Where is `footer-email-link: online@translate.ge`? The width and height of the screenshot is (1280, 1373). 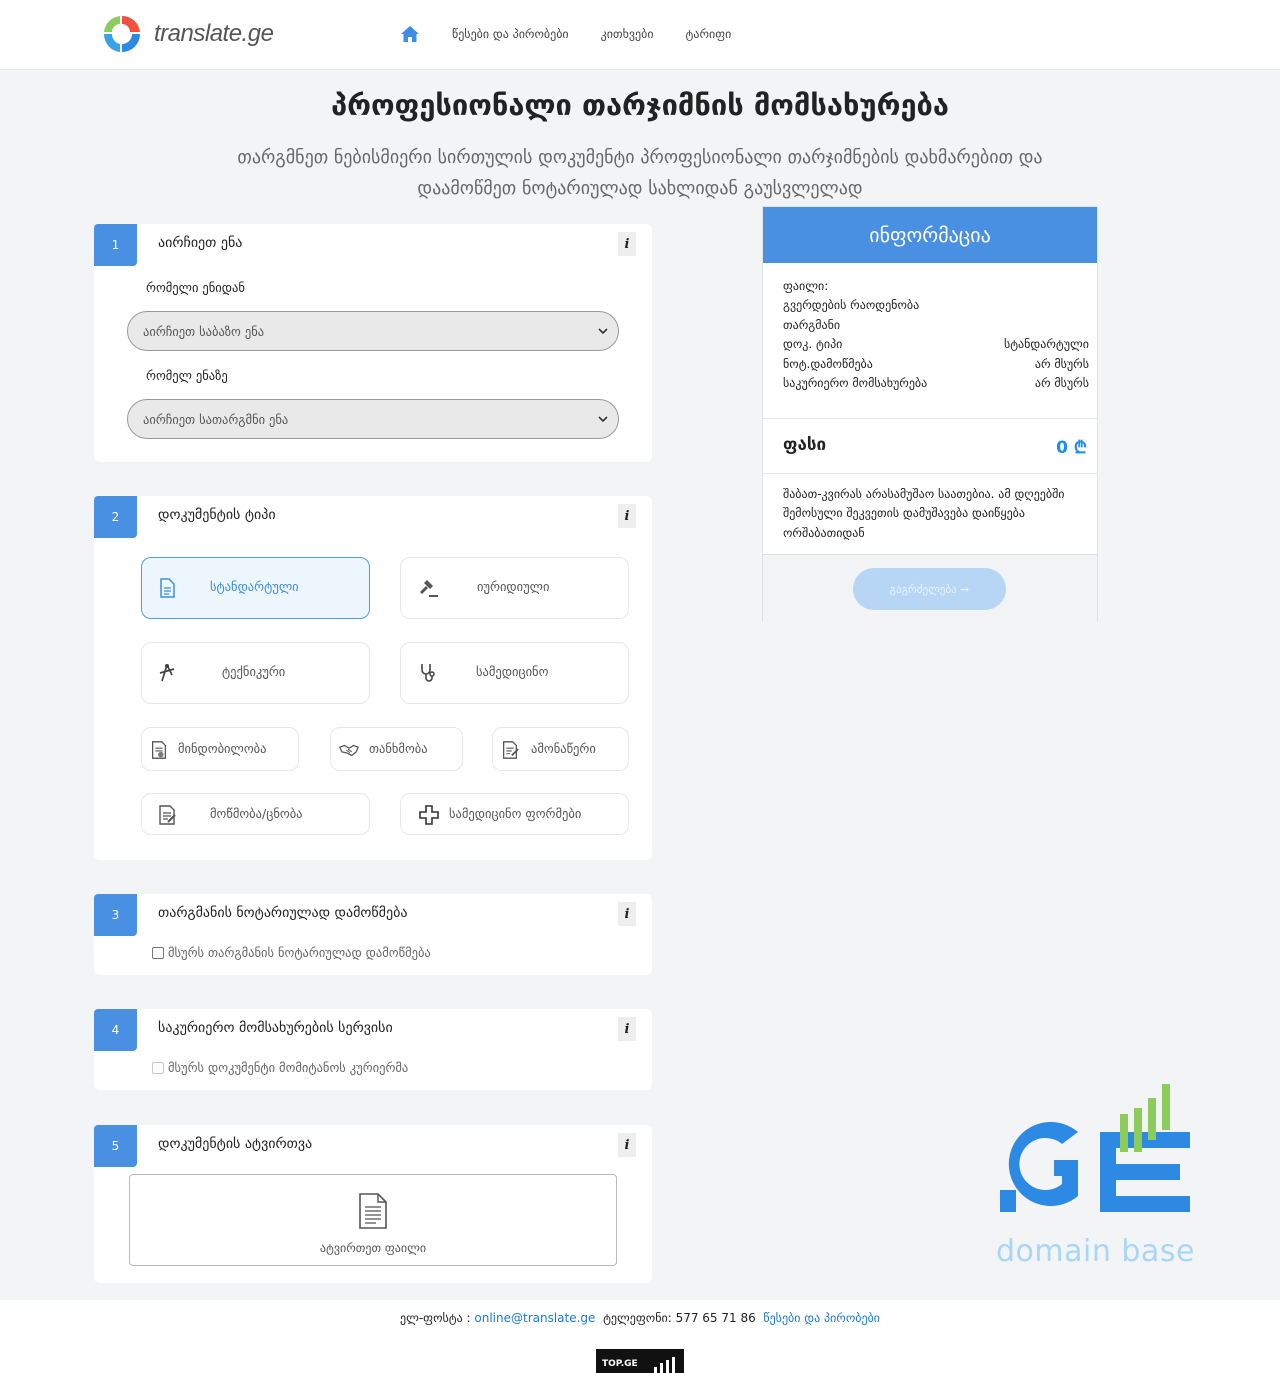
footer-email-link: online@translate.ge is located at coordinates (534, 1318).